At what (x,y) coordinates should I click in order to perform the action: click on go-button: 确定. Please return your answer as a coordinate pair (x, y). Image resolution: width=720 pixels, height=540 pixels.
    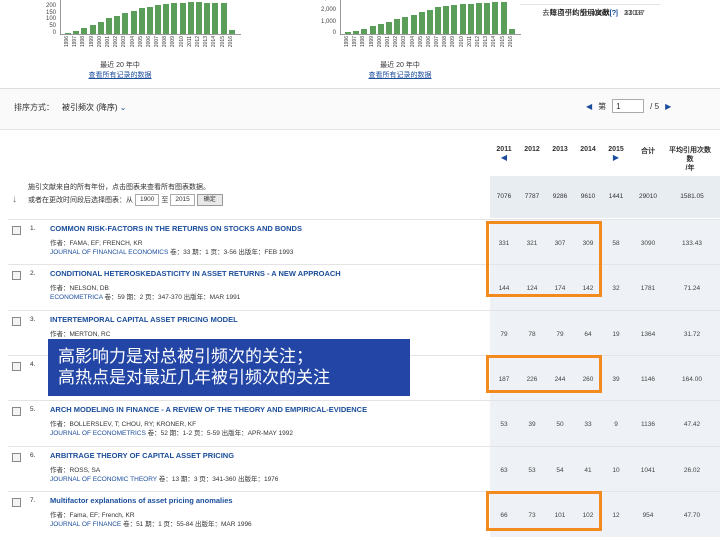
    Looking at the image, I should click on (209, 200).